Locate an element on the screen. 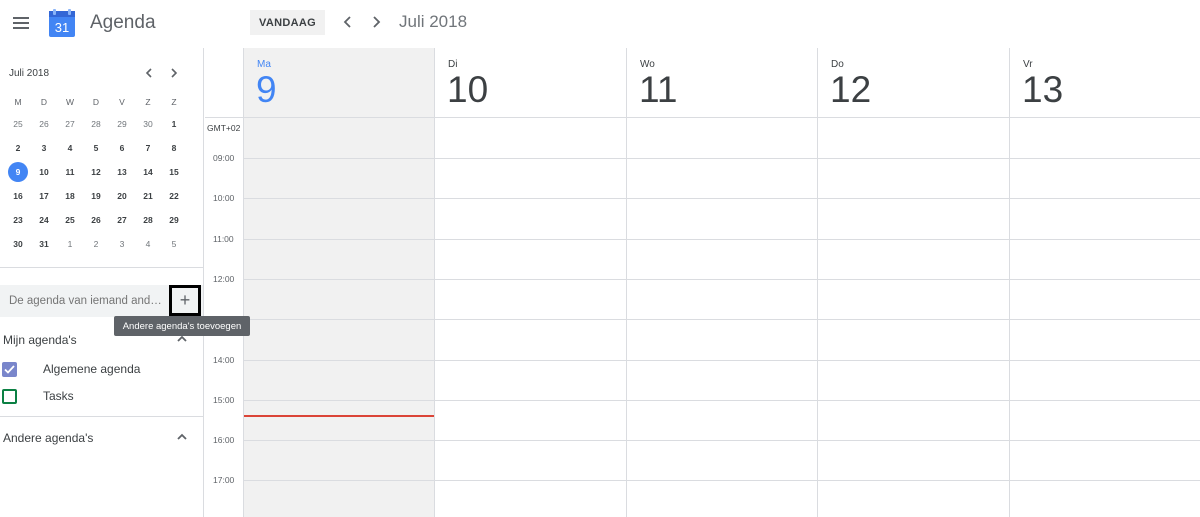  mini-calendar-day: 24 is located at coordinates (44, 220).